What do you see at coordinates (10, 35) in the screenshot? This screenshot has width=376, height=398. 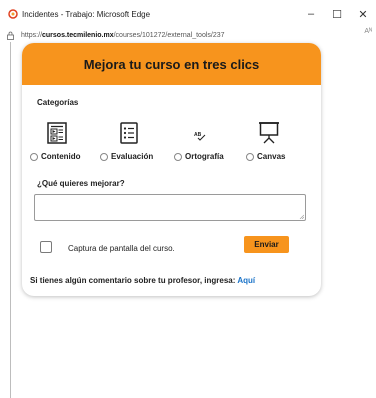 I see `lock-icon` at bounding box center [10, 35].